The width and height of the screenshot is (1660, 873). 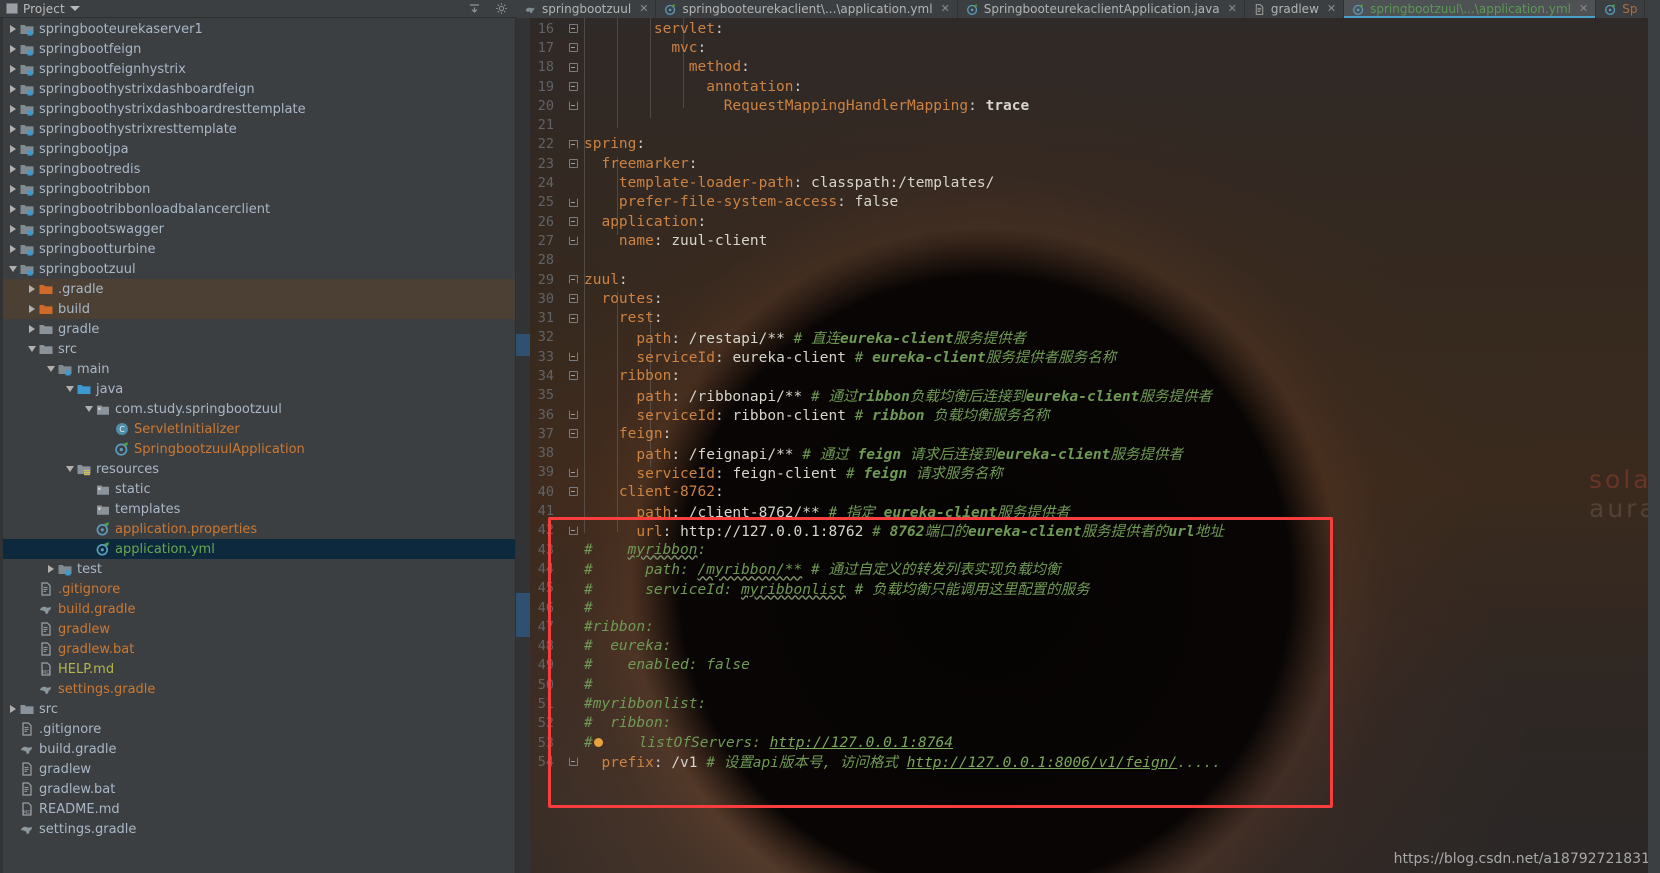 What do you see at coordinates (573, 144) in the screenshot?
I see `fold-marker-start` at bounding box center [573, 144].